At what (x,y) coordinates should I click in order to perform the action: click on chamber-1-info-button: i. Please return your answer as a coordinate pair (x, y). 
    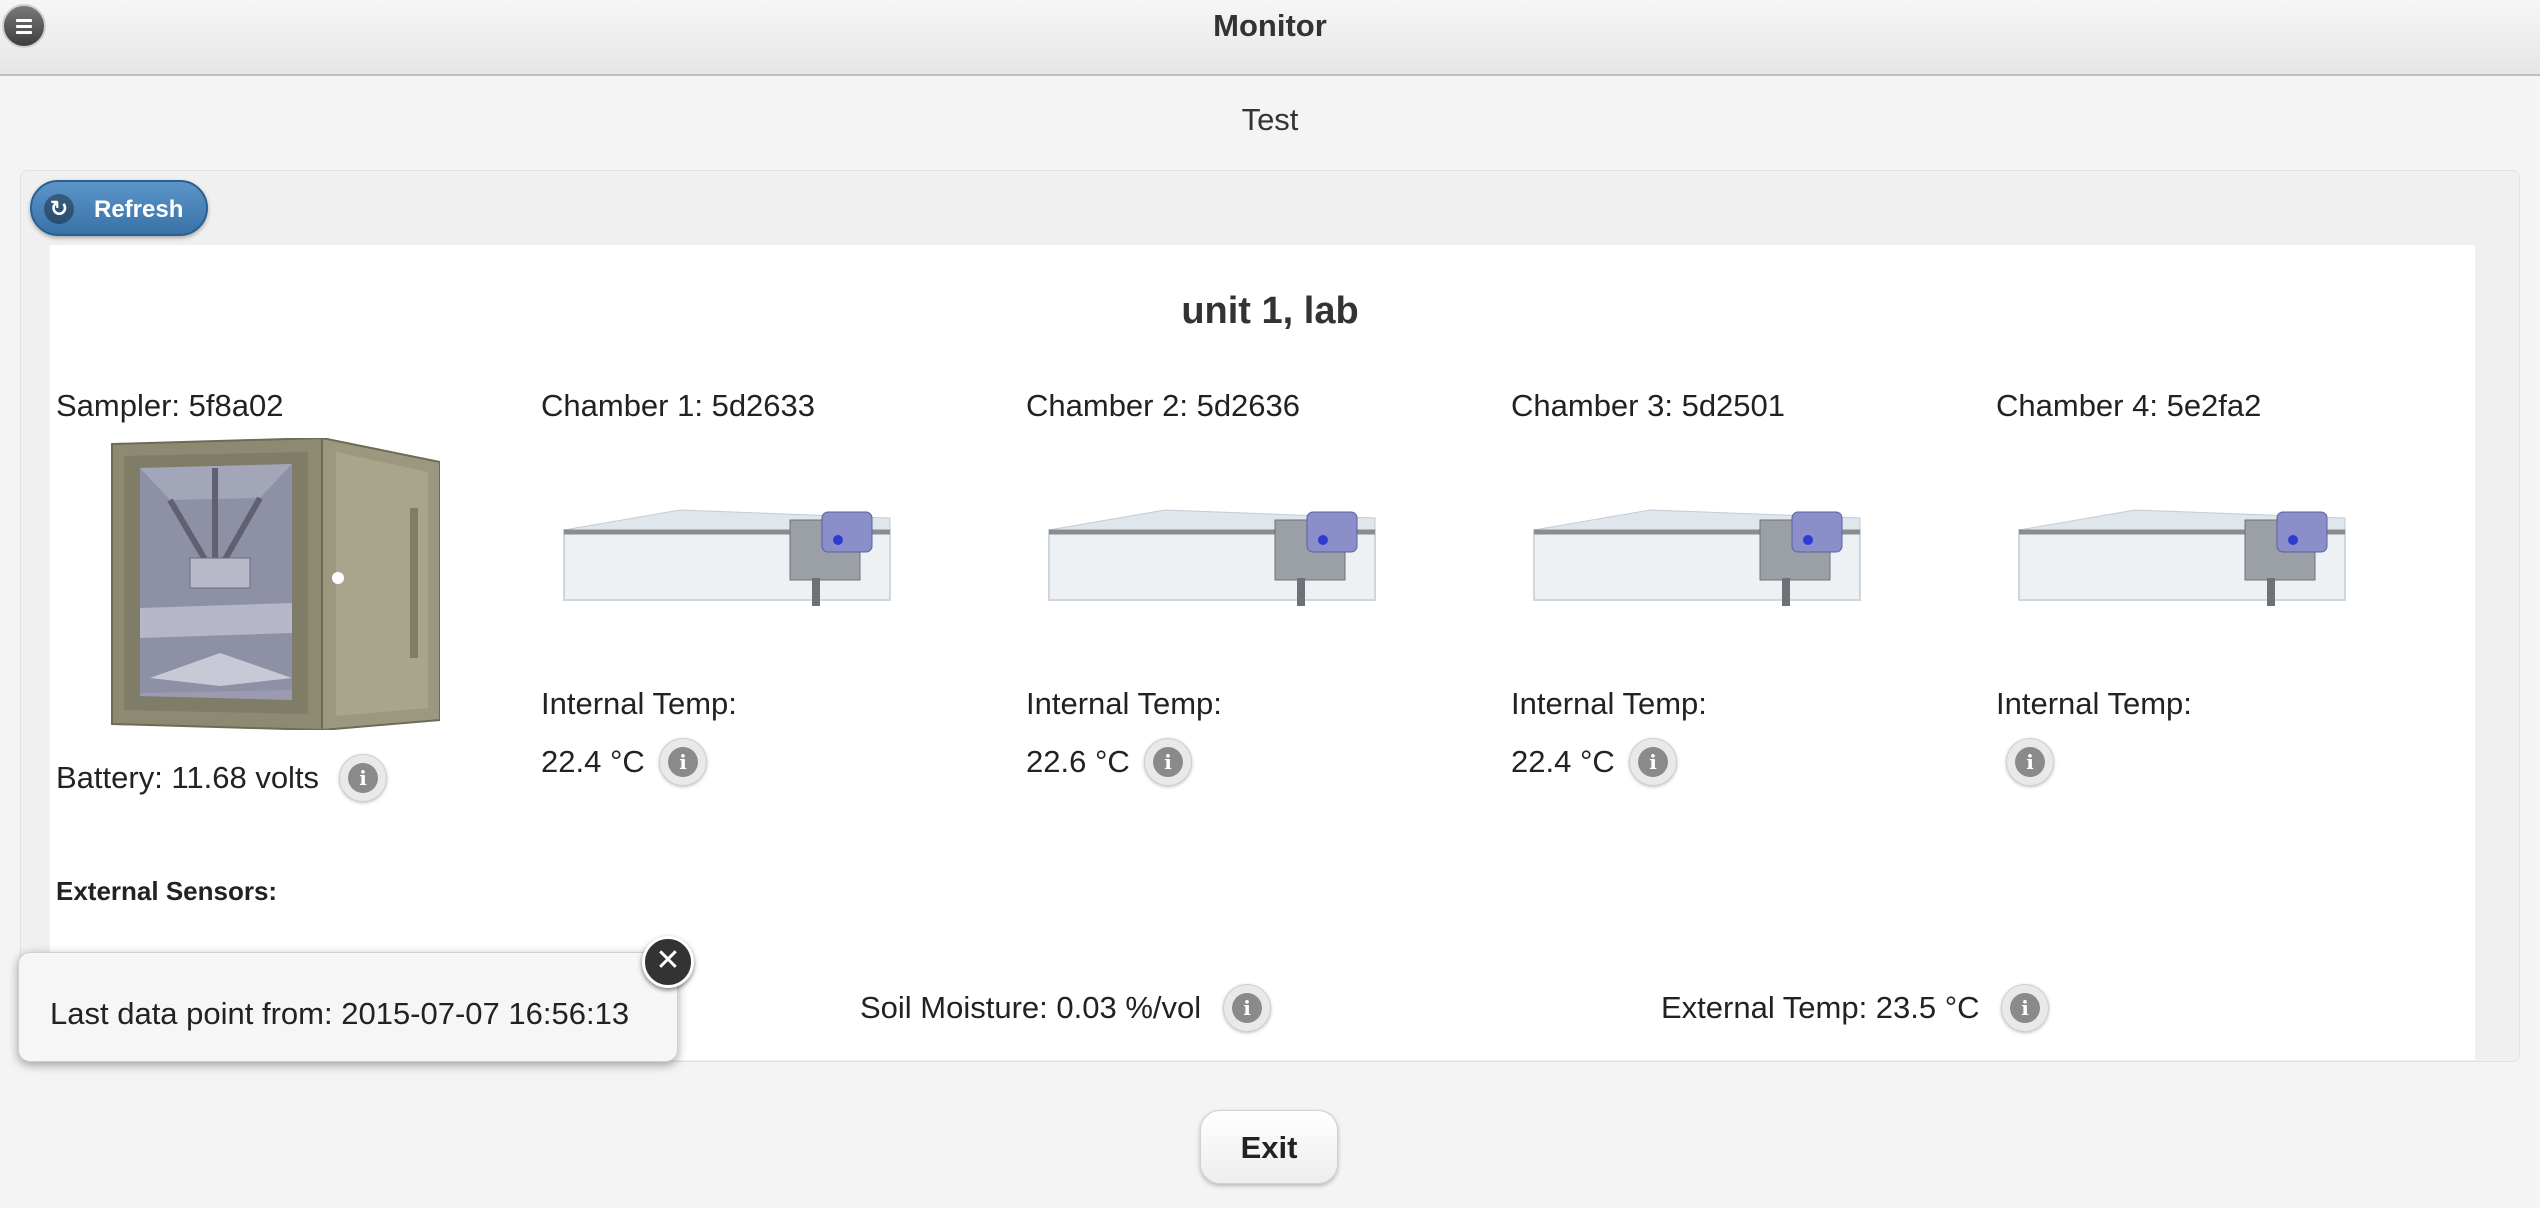
    Looking at the image, I should click on (683, 762).